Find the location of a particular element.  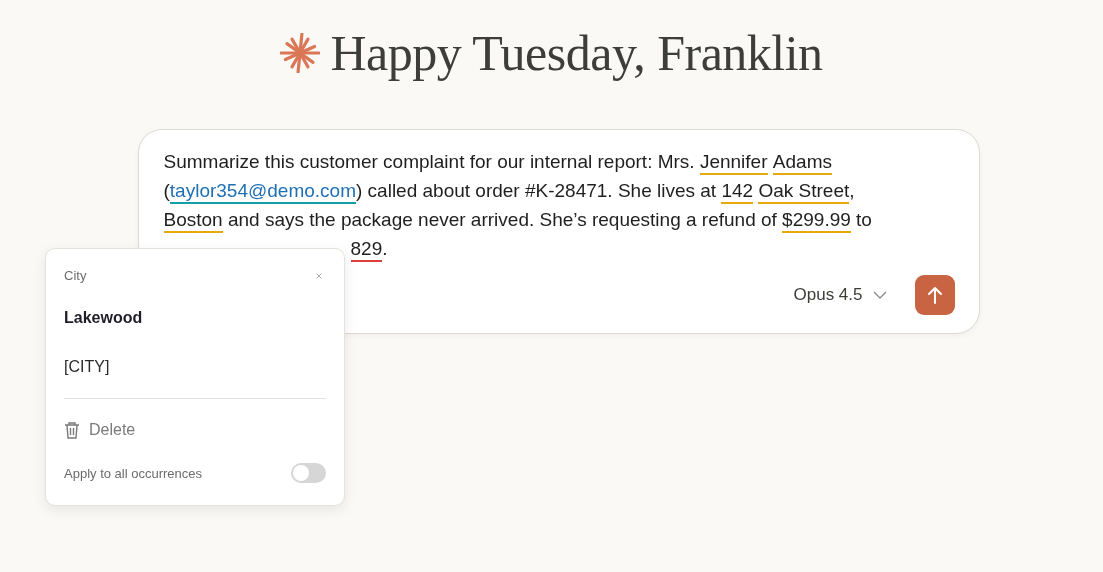

delete-button: Delete is located at coordinates (100, 430).